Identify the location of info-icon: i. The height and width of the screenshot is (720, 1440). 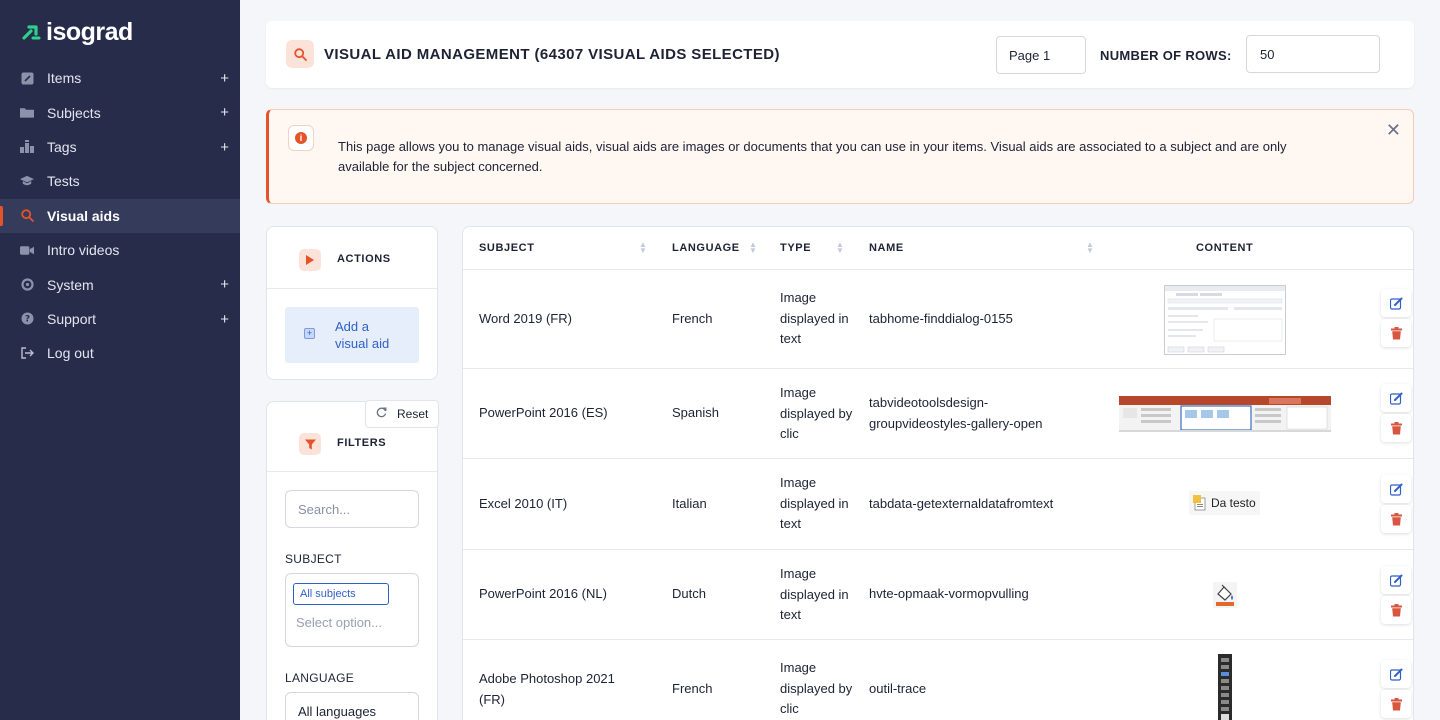
(301, 138).